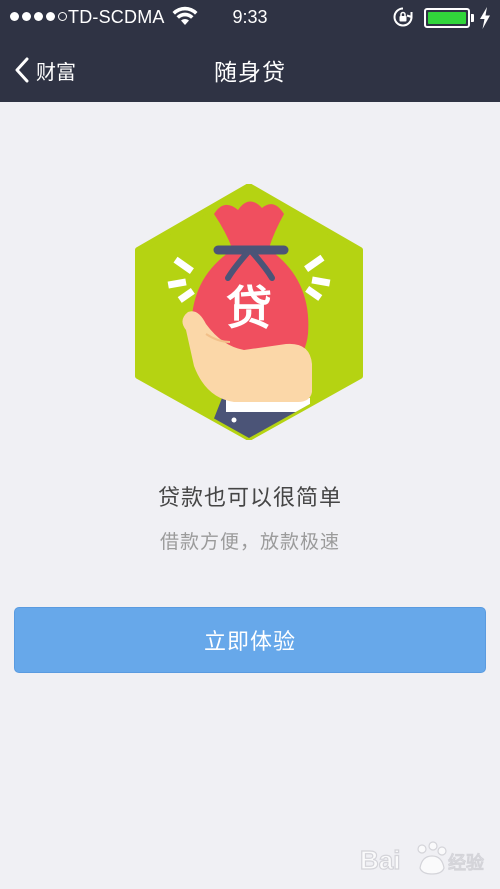 The width and height of the screenshot is (500, 889). I want to click on bag-label: 贷, so click(249, 308).